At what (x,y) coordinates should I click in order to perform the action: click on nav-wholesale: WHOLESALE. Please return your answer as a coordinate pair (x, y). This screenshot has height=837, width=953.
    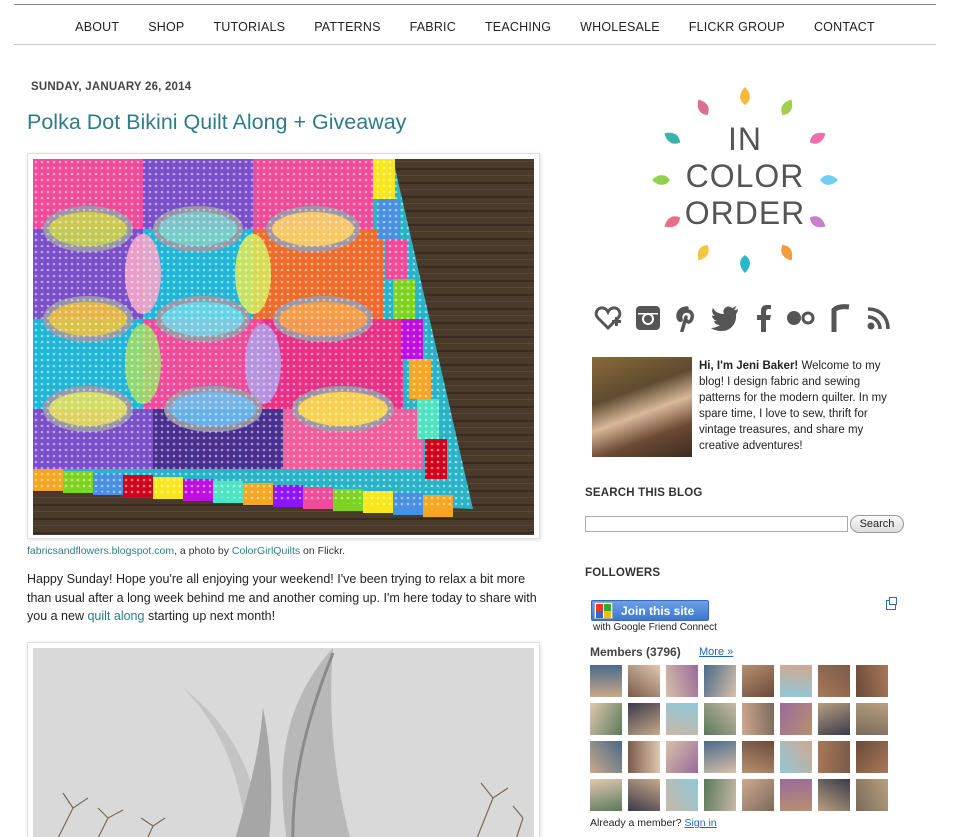
    Looking at the image, I should click on (620, 29).